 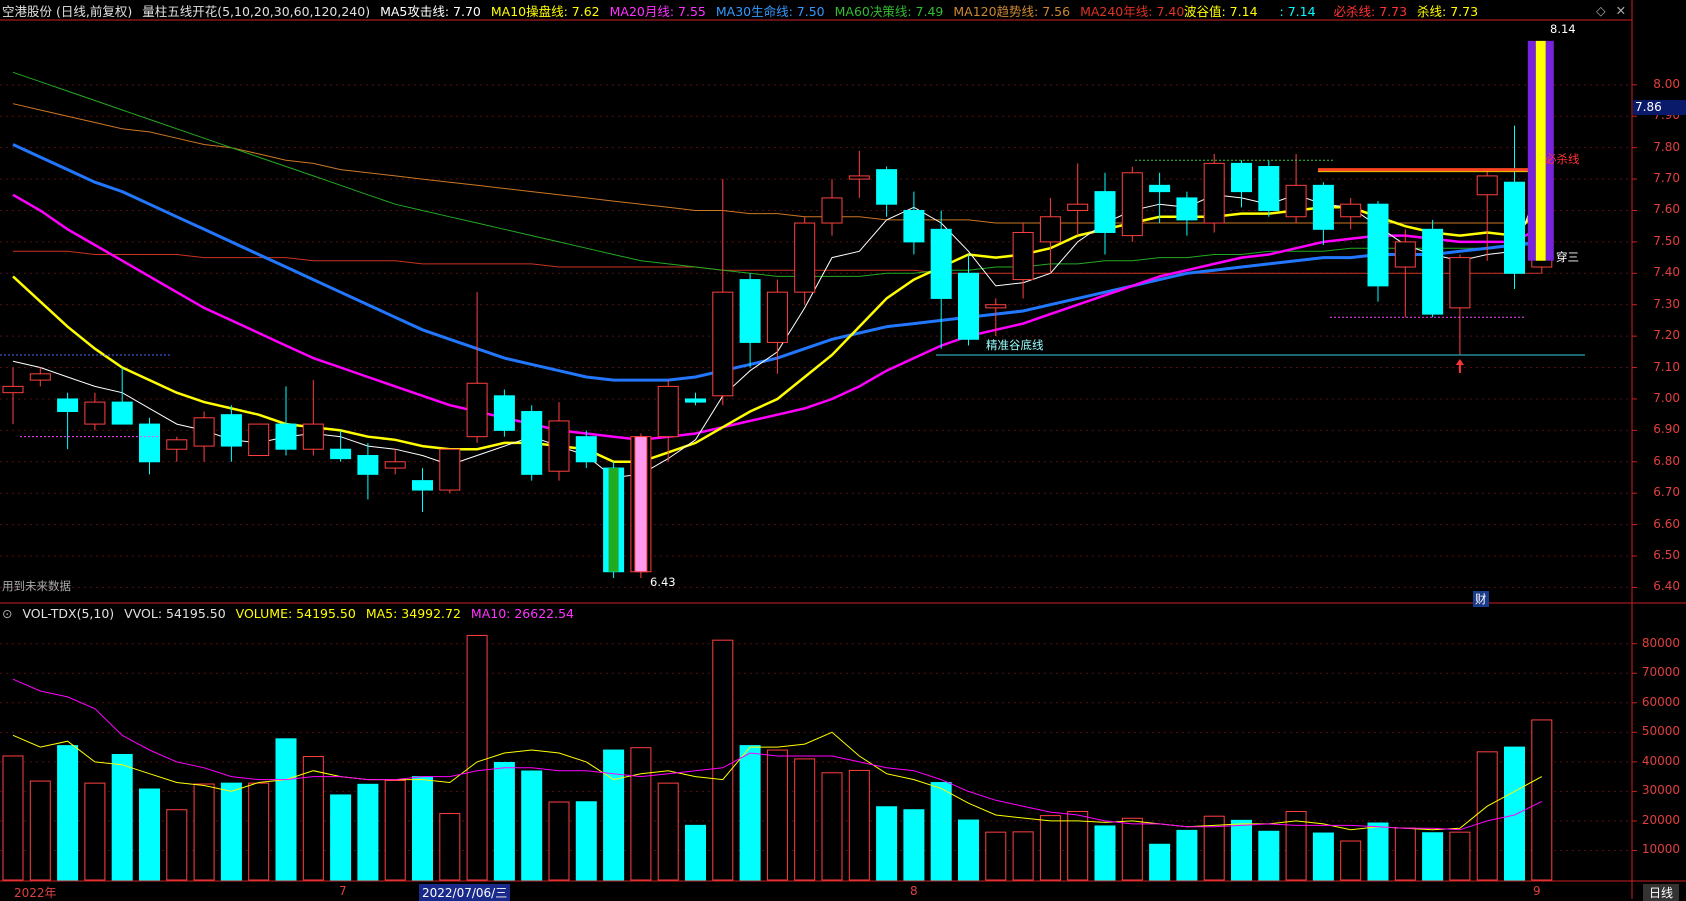 What do you see at coordinates (1666, 523) in the screenshot?
I see `price-tick-label: 6.60` at bounding box center [1666, 523].